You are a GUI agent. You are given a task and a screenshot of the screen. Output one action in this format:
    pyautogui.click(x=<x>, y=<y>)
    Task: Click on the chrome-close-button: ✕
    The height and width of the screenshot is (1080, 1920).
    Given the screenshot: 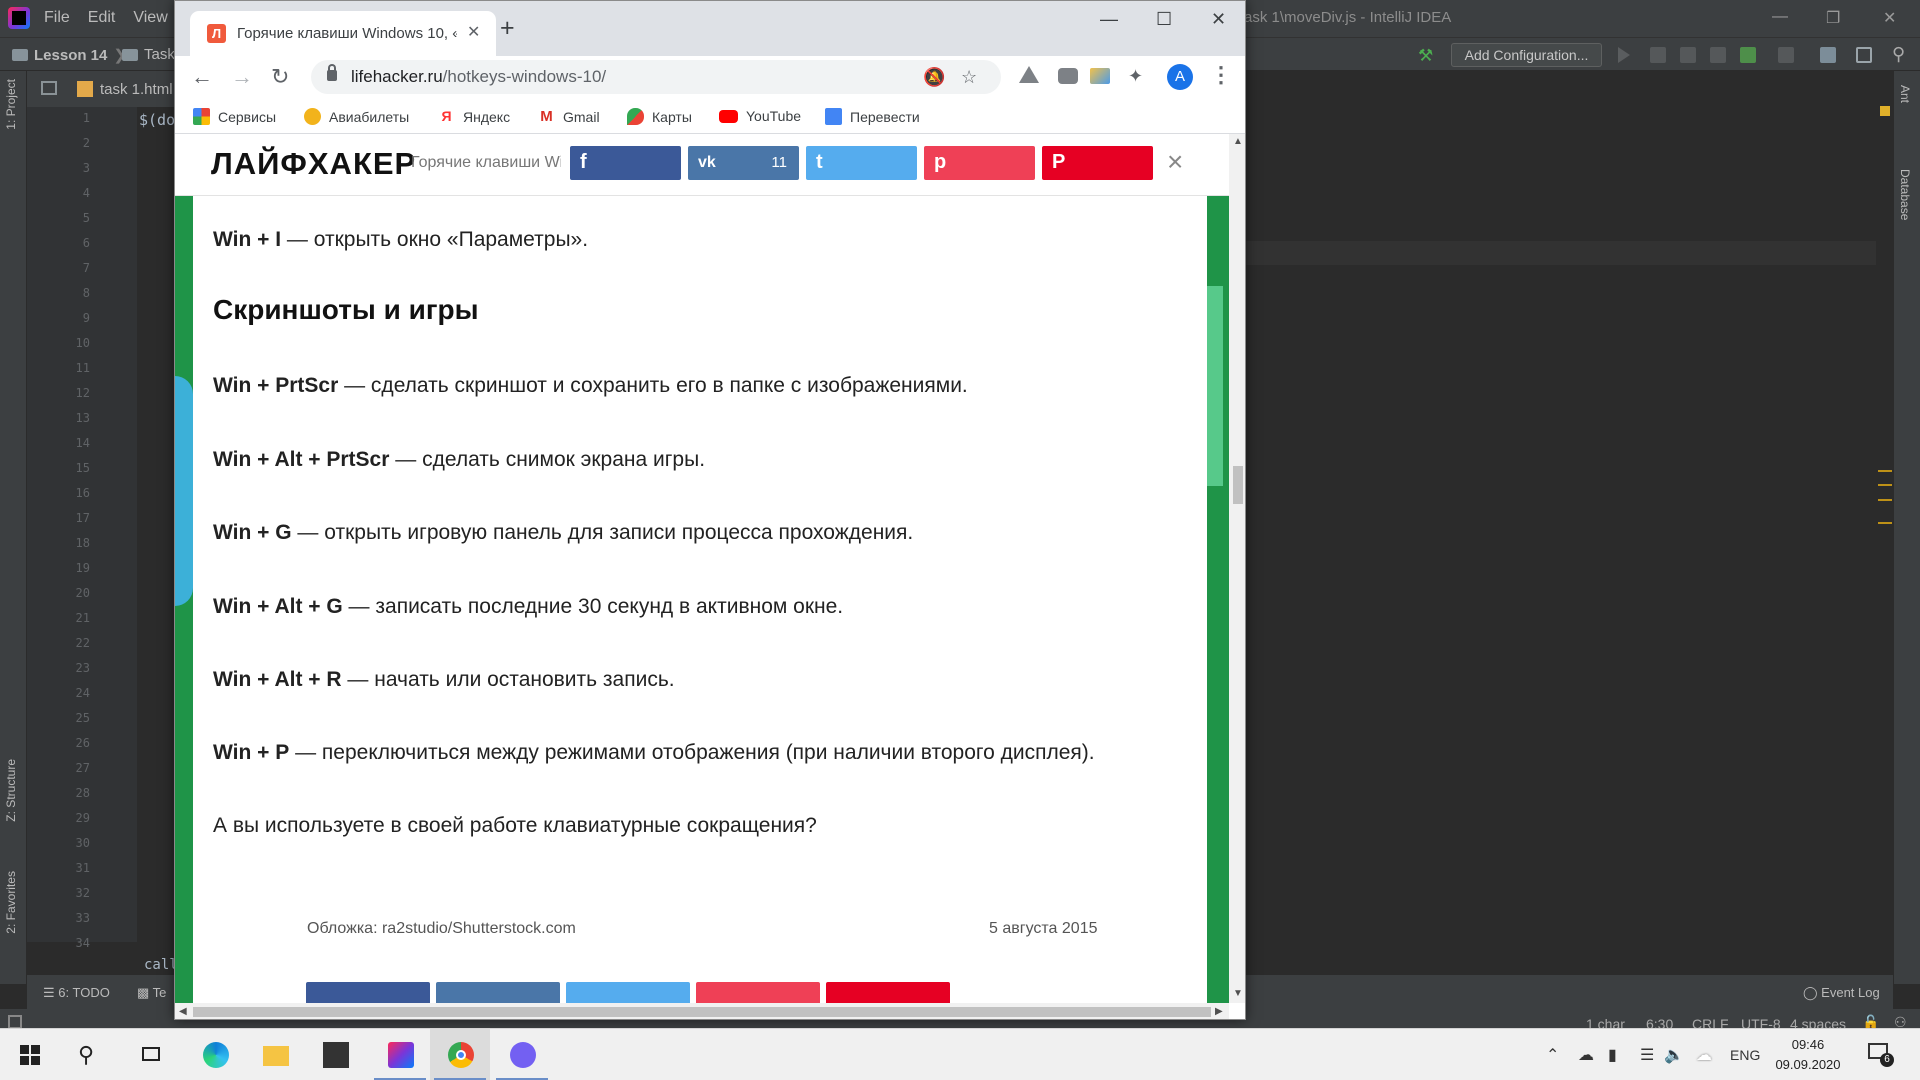 What is the action you would take?
    pyautogui.click(x=1218, y=19)
    